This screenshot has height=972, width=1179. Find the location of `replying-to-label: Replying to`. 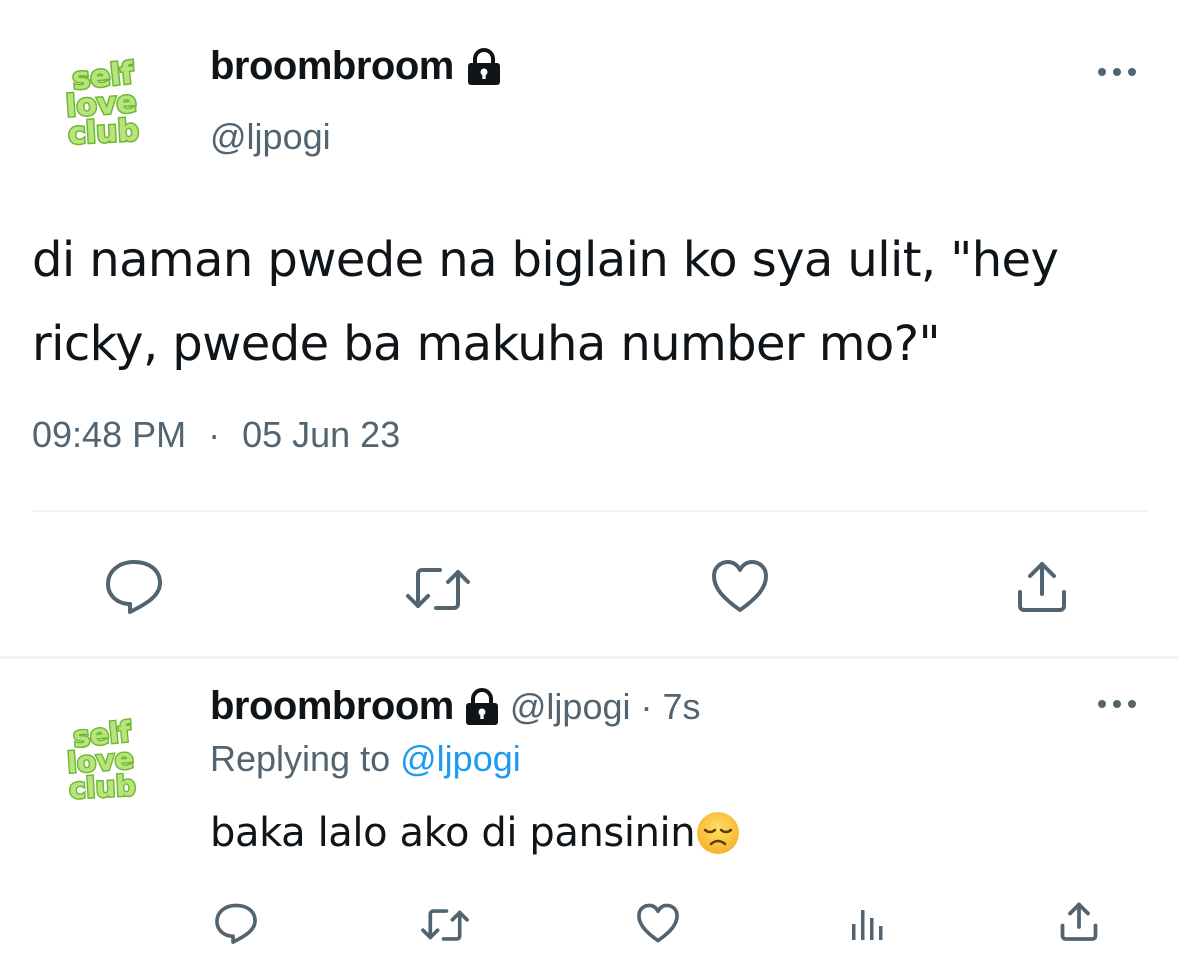

replying-to-label: Replying to is located at coordinates (300, 758).